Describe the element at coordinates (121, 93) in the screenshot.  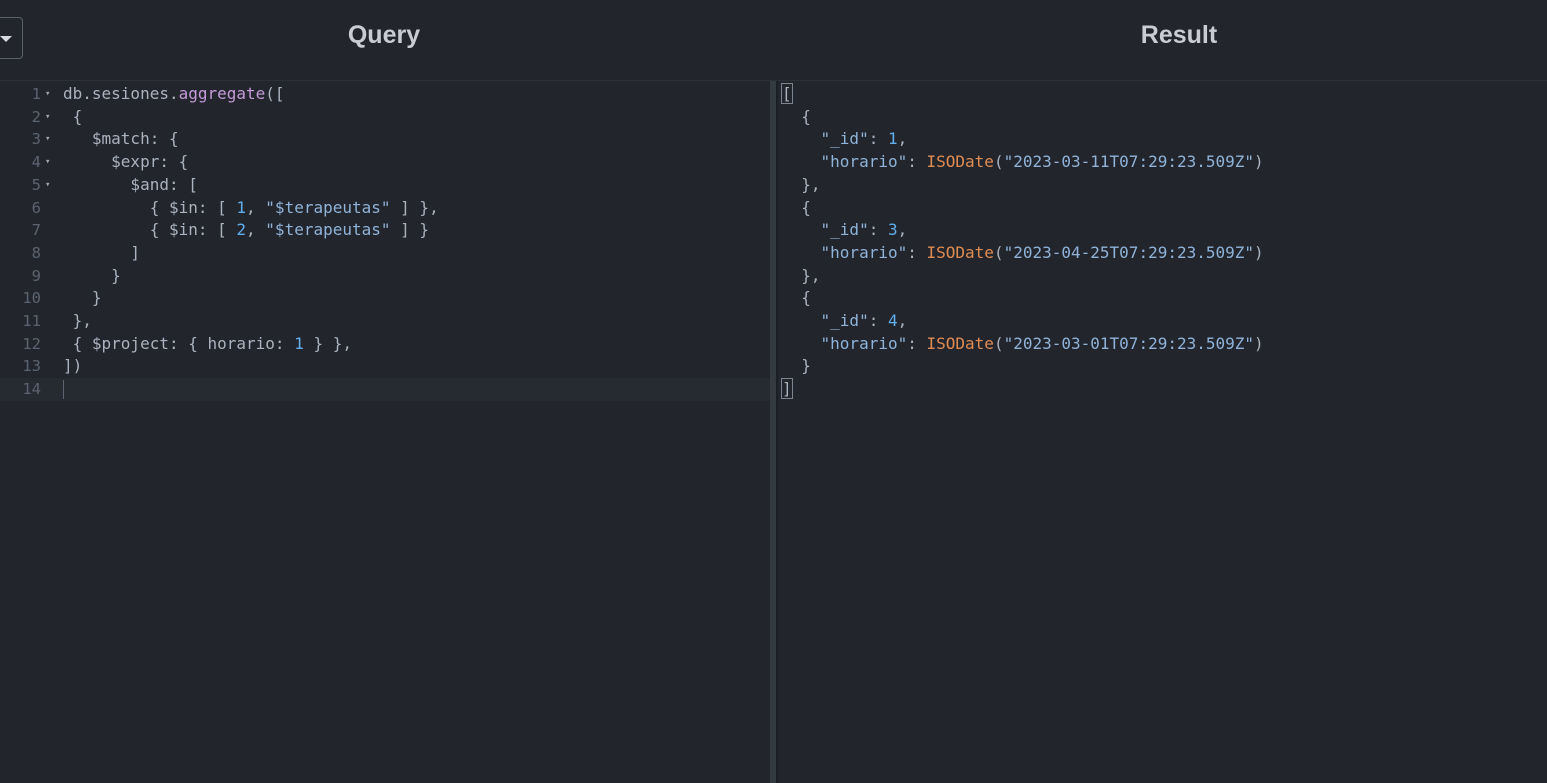
I see `code-token: db.sesiones.` at that location.